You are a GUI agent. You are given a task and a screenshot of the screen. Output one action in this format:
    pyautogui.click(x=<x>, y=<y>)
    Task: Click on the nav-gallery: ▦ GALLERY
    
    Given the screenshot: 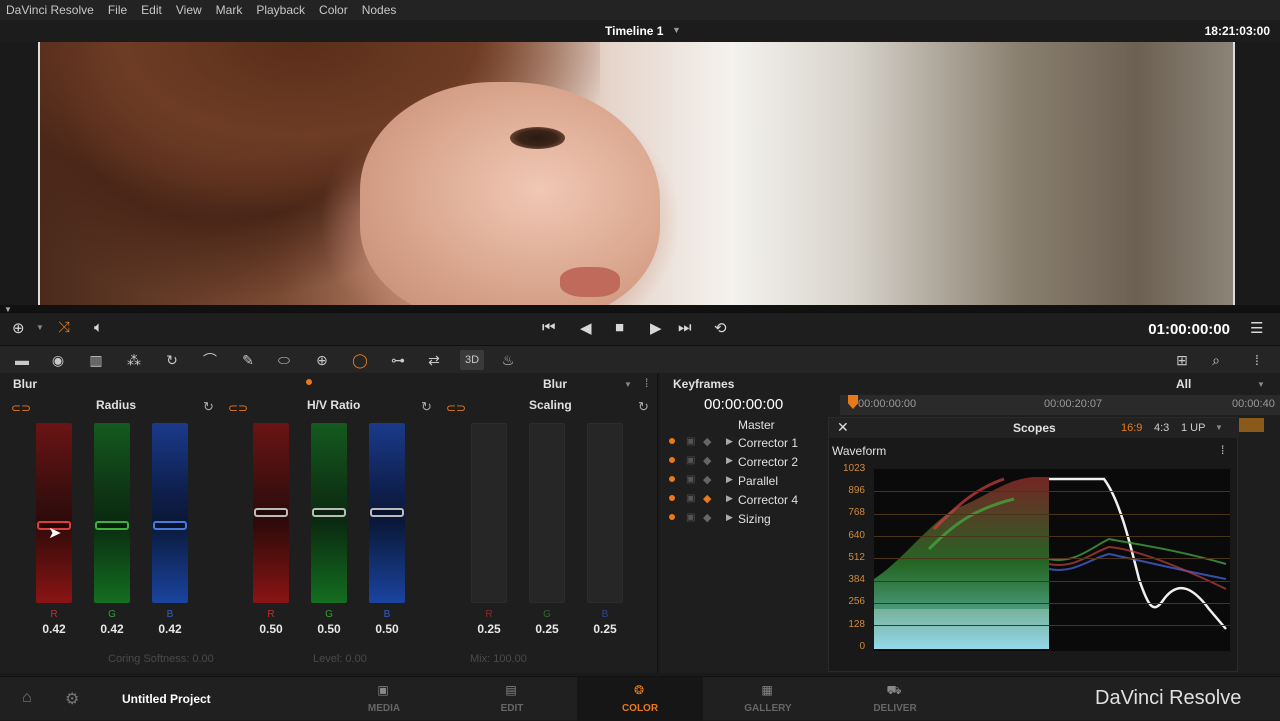 What is the action you would take?
    pyautogui.click(x=768, y=699)
    